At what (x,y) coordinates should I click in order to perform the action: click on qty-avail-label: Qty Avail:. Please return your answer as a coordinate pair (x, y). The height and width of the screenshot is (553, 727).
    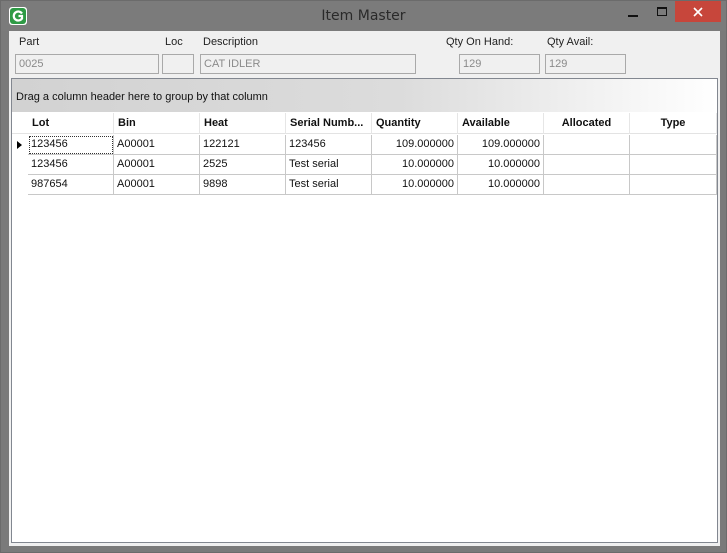
    Looking at the image, I should click on (570, 42).